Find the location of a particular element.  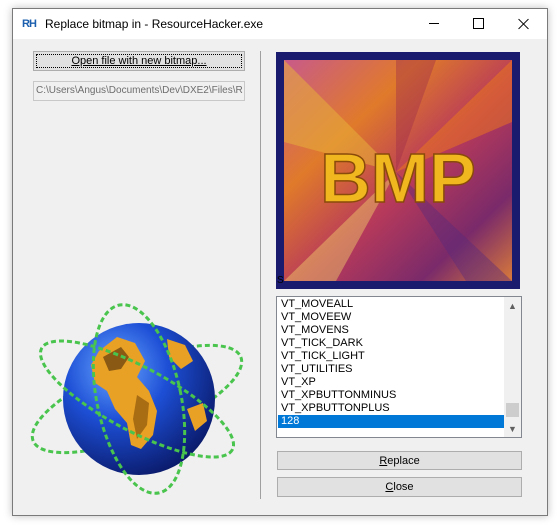

window-title: Replace bitmap in - ResourceHacker.exe is located at coordinates (154, 24).